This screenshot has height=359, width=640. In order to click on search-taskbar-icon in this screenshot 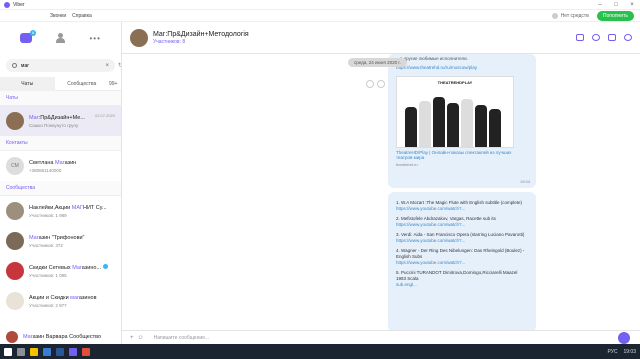, I will do `click(21, 351)`.